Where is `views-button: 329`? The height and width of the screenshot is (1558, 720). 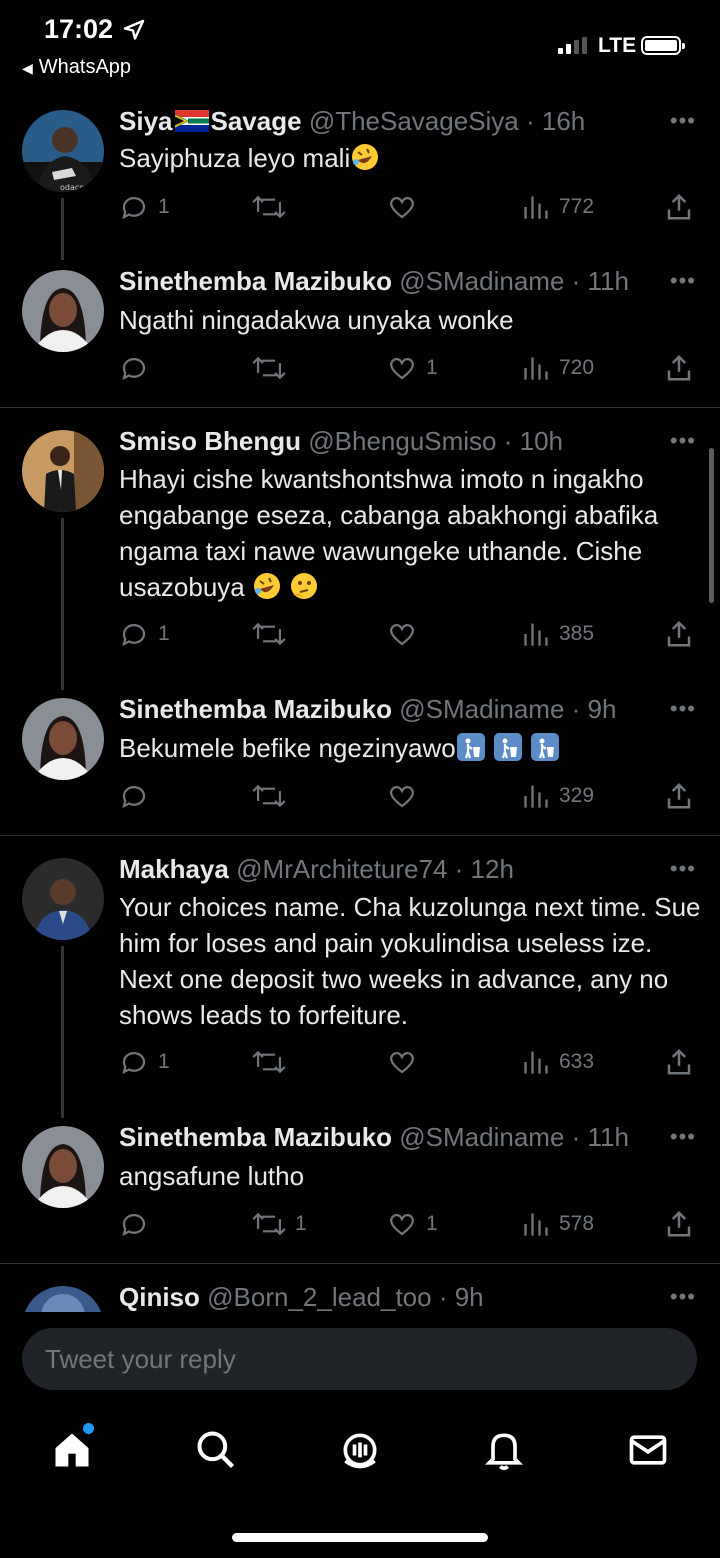
views-button: 329 is located at coordinates (558, 796).